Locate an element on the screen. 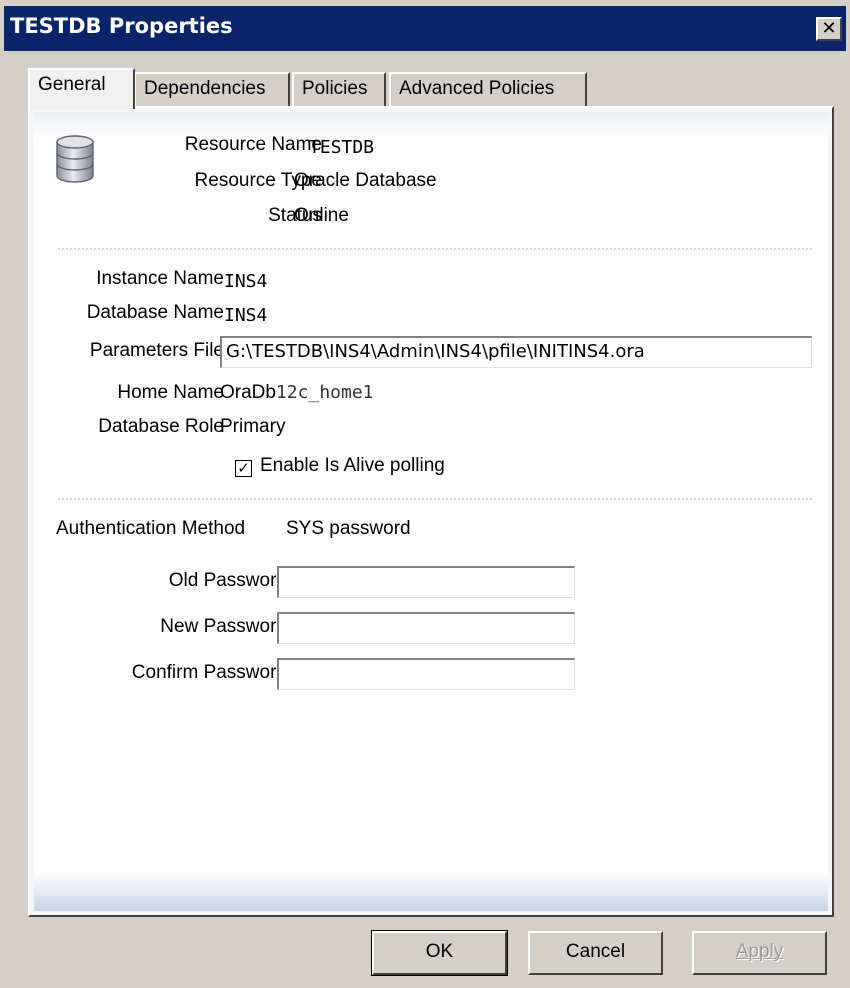  resource-name-label: Resource Name is located at coordinates (253, 144).